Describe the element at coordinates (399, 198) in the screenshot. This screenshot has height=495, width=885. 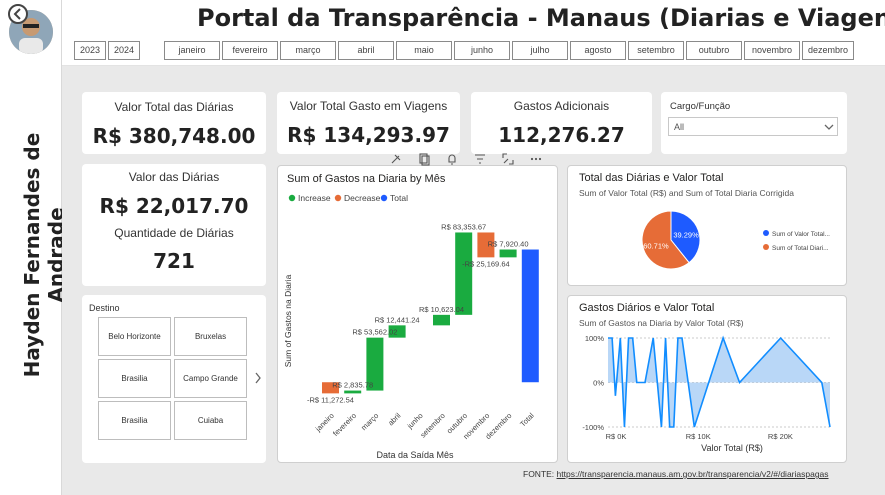
I see `legend-label: Total` at that location.